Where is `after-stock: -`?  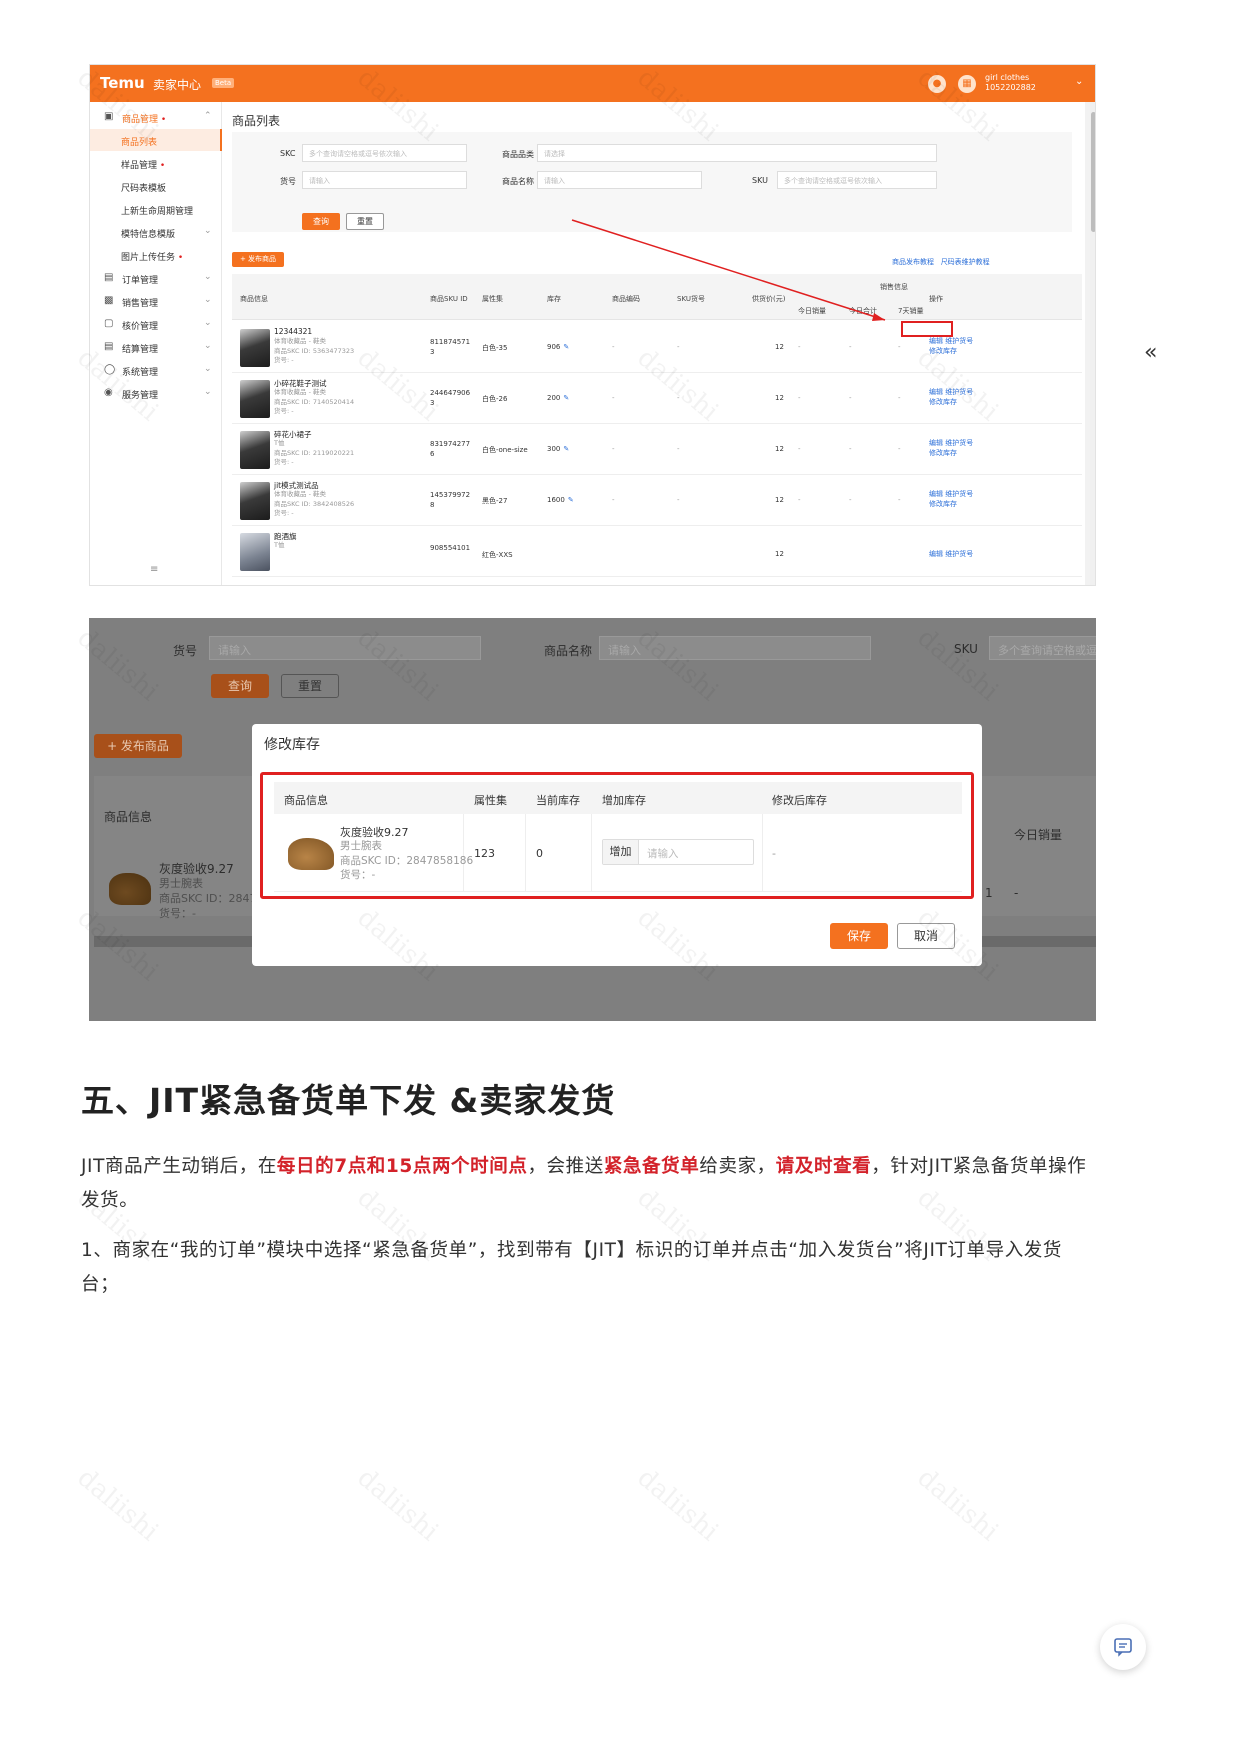 after-stock: - is located at coordinates (774, 853).